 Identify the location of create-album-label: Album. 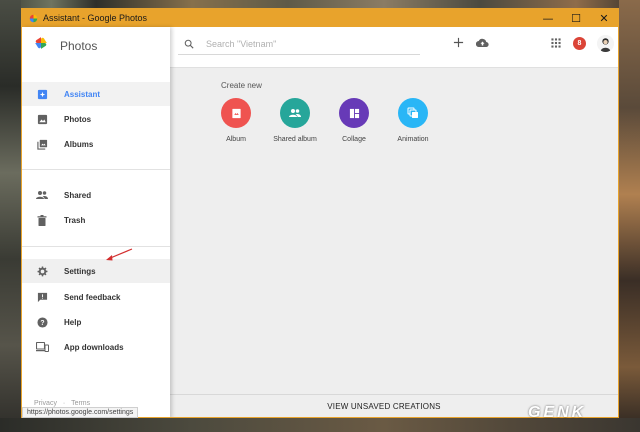
(236, 139).